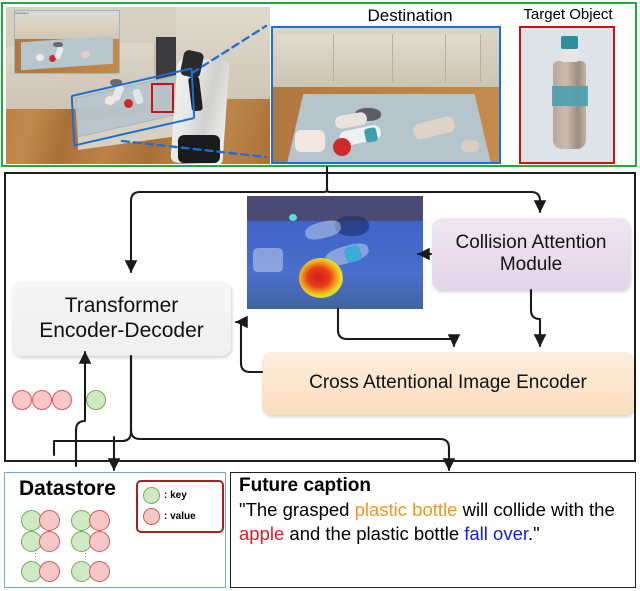 This screenshot has width=640, height=591. What do you see at coordinates (569, 42) in the screenshot?
I see `bottle-cap` at bounding box center [569, 42].